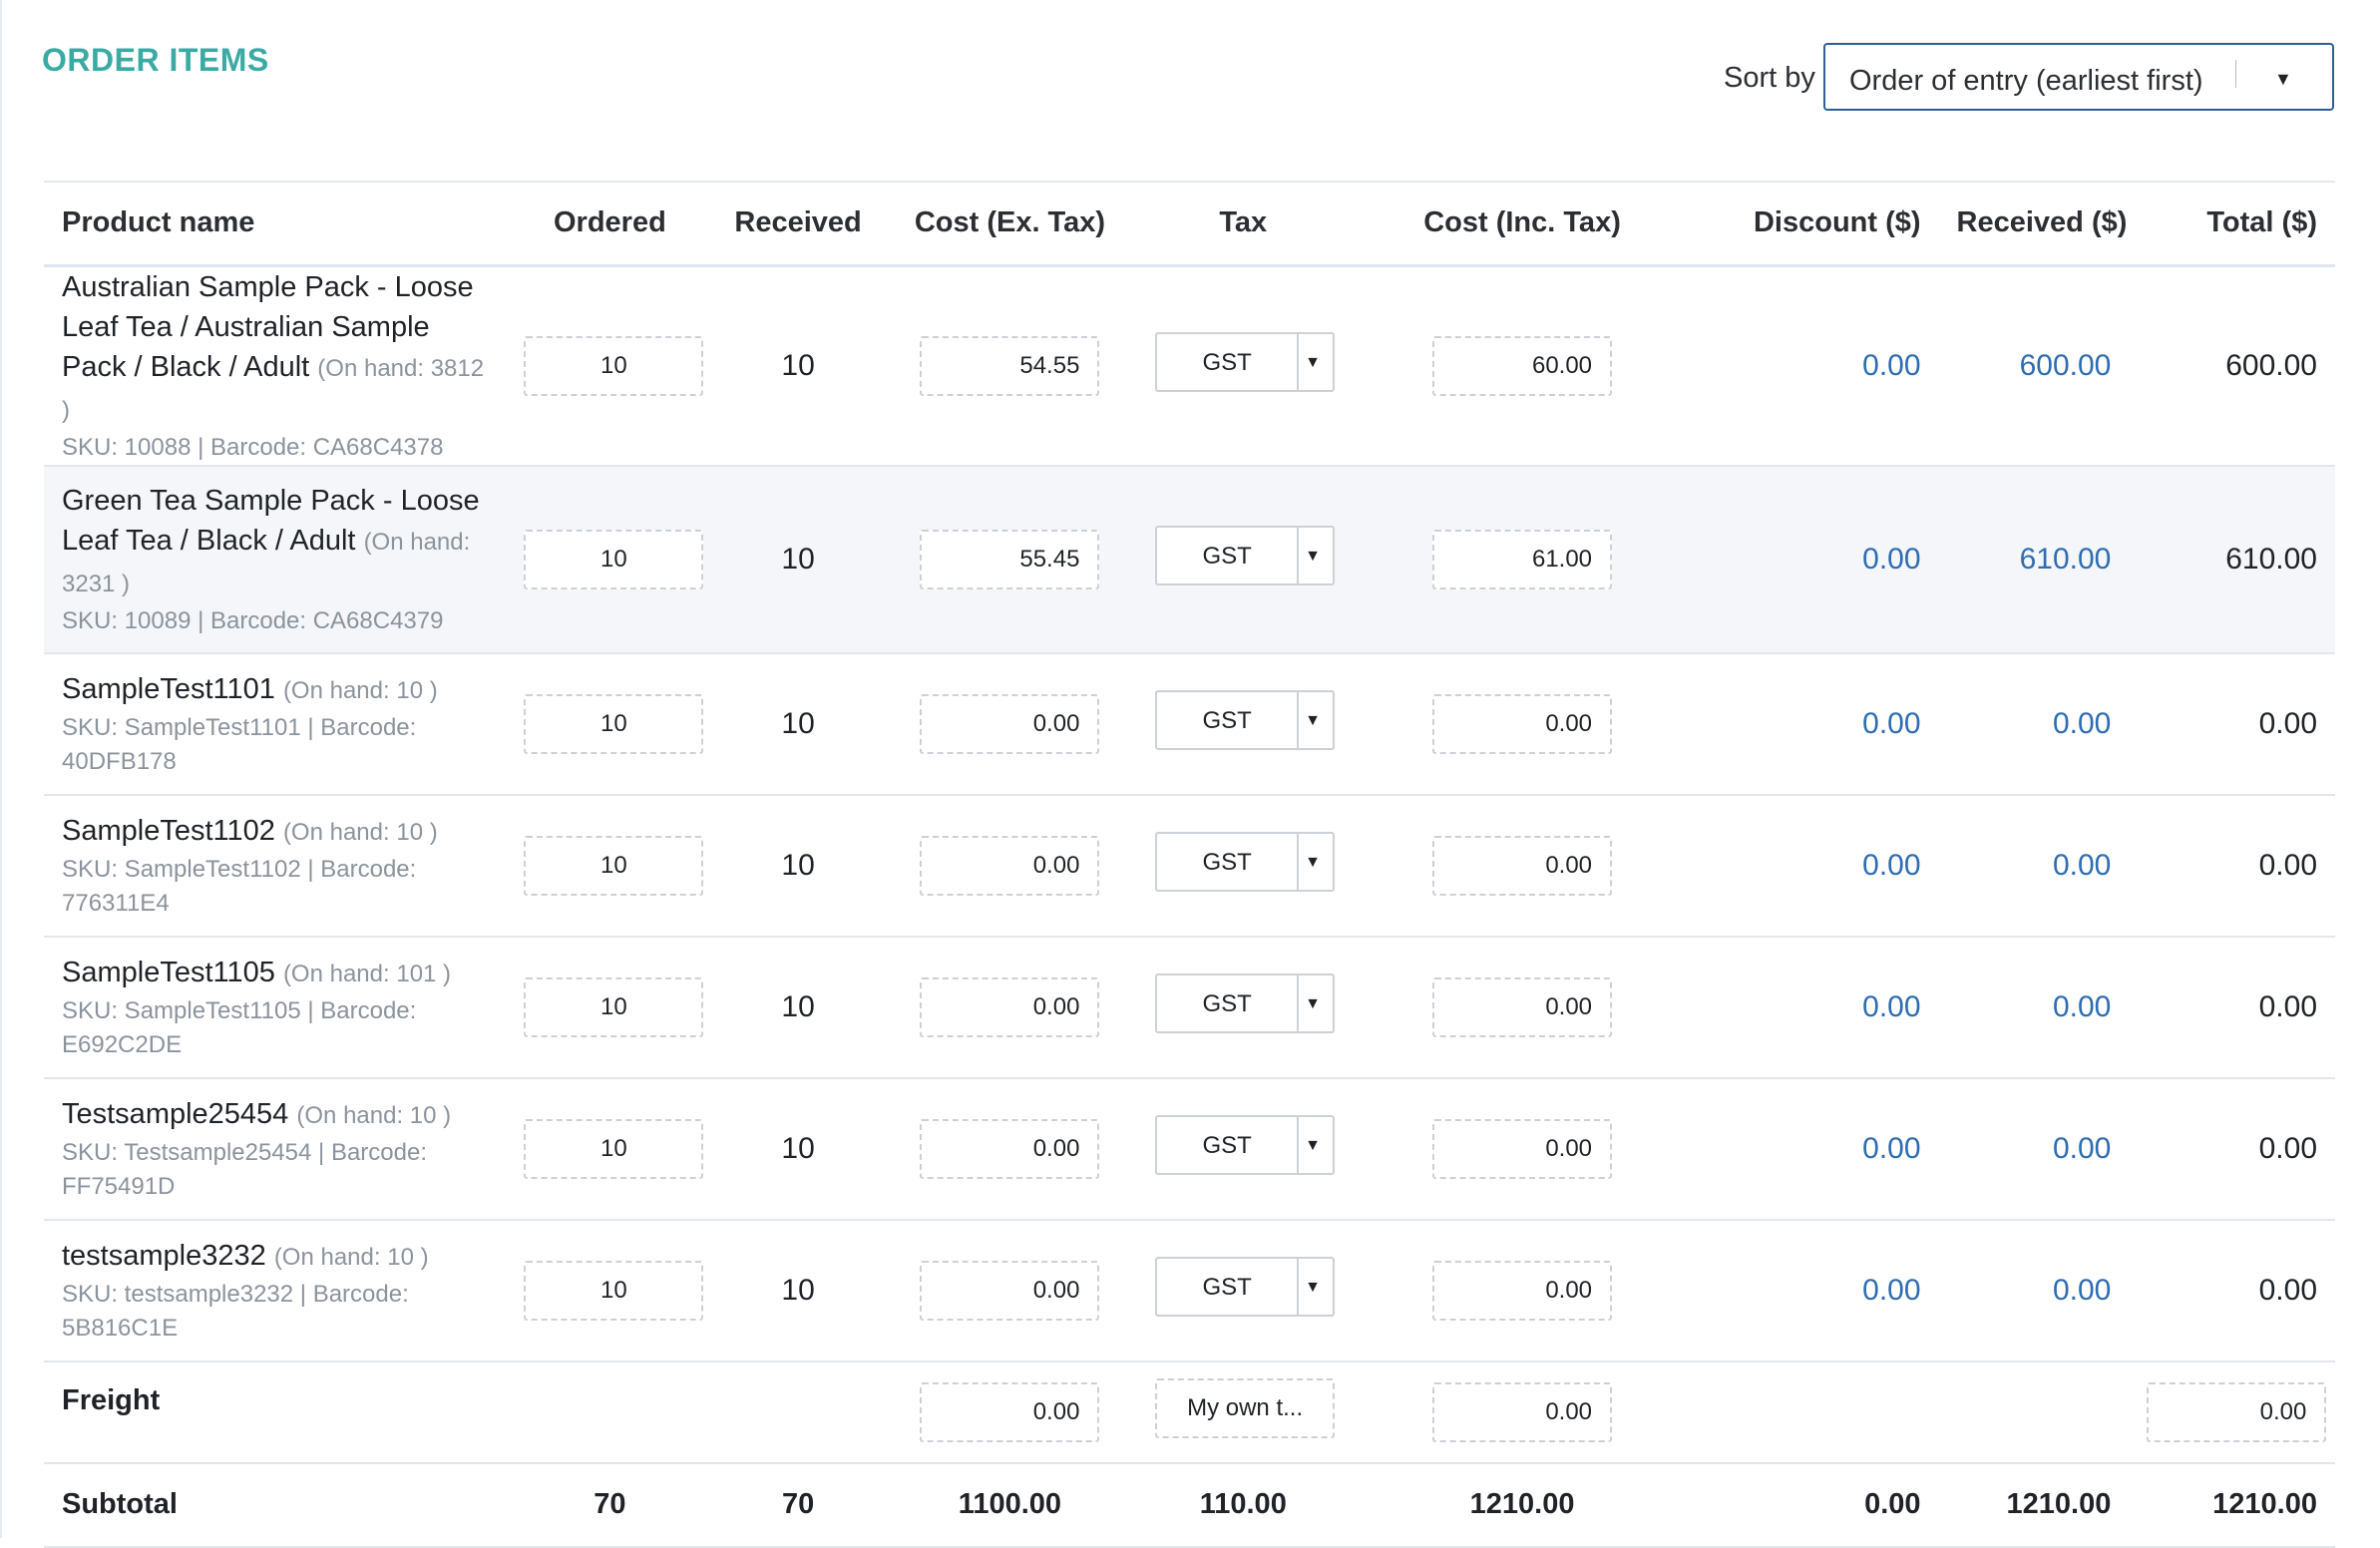  What do you see at coordinates (1010, 1412) in the screenshot?
I see `freight-cost-ex-tax-input: 0.00` at bounding box center [1010, 1412].